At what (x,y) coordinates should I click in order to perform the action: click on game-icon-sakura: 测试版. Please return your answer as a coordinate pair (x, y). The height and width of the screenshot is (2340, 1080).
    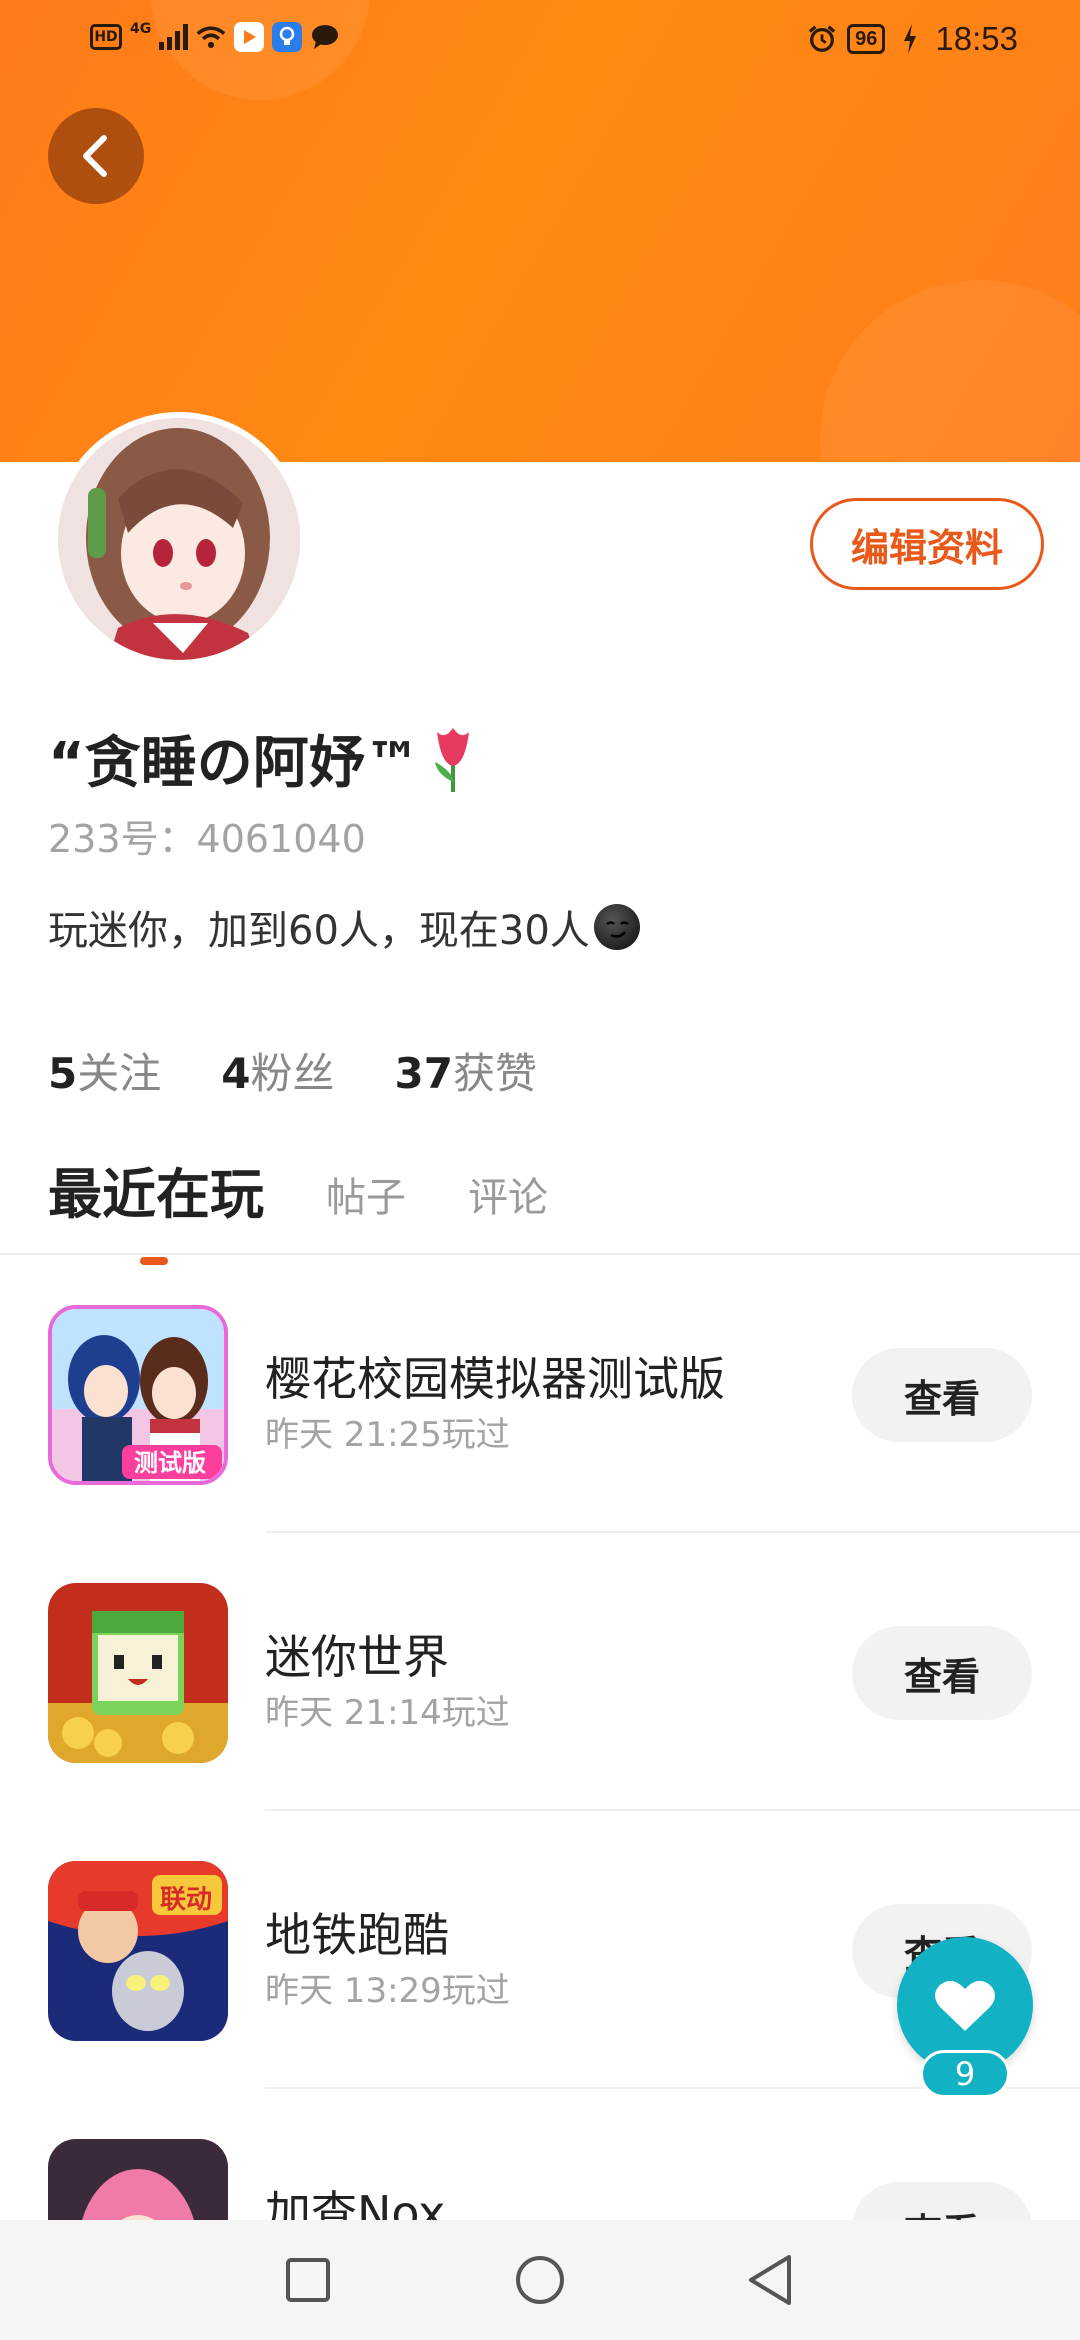
    Looking at the image, I should click on (138, 1395).